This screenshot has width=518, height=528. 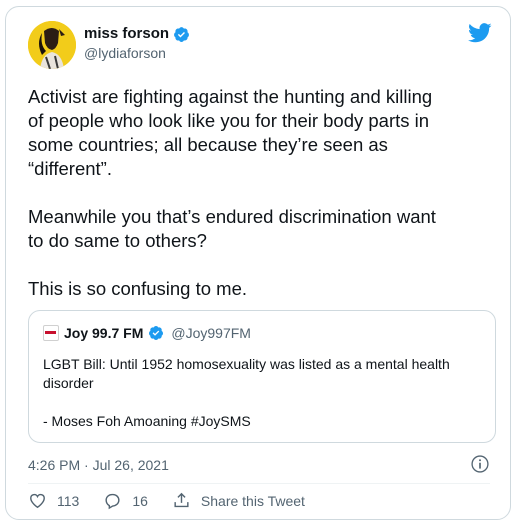 What do you see at coordinates (181, 500) in the screenshot?
I see `share-icon` at bounding box center [181, 500].